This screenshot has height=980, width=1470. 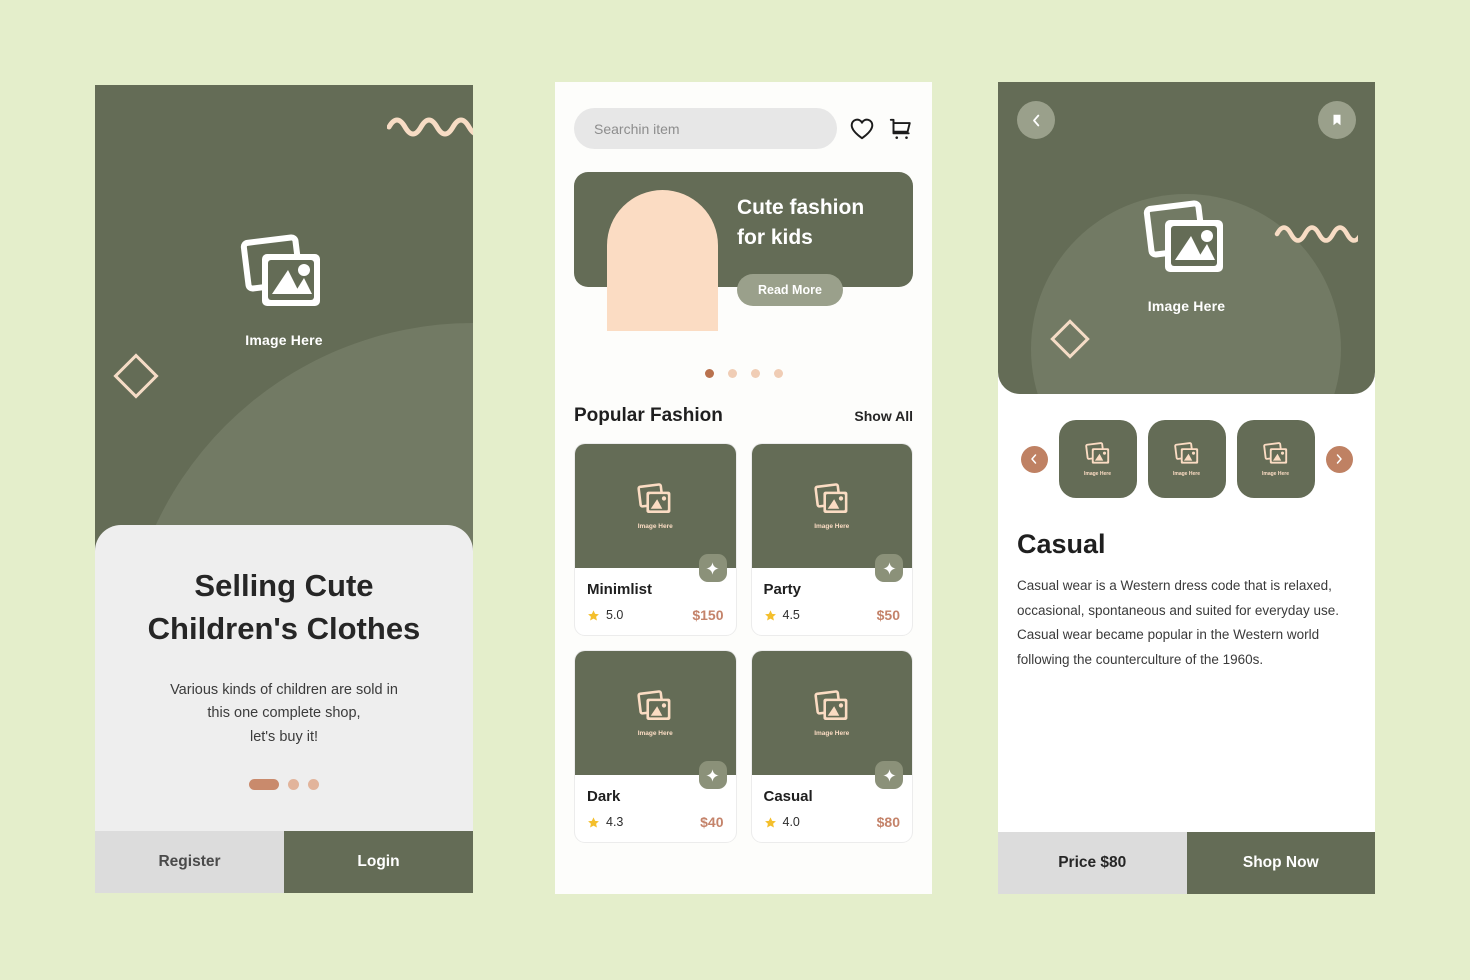 I want to click on page-title-line1: Selling Cute, so click(x=284, y=585).